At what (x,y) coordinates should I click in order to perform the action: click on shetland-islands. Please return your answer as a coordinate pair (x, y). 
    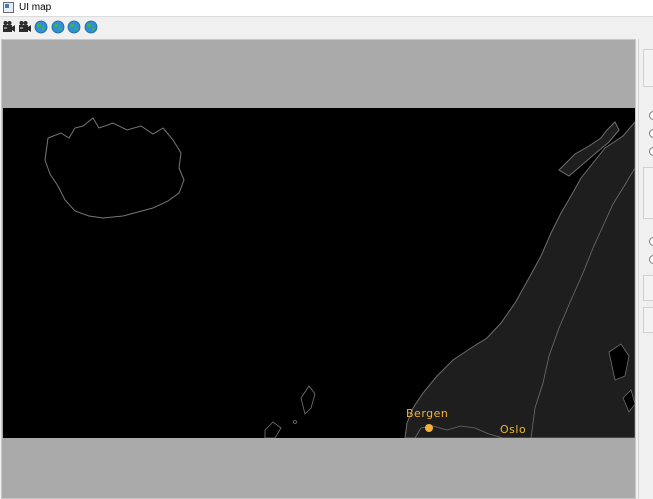
    Looking at the image, I should click on (308, 400).